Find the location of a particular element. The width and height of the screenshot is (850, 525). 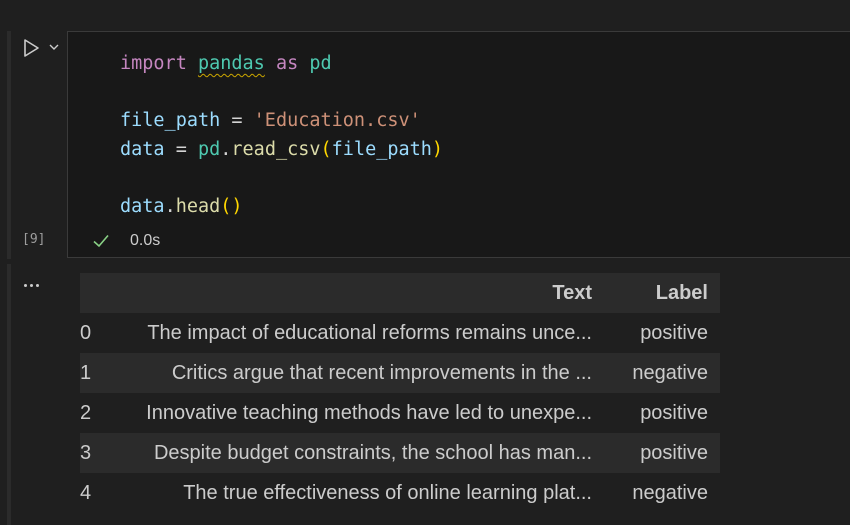

row-index: 1 is located at coordinates (86, 372).